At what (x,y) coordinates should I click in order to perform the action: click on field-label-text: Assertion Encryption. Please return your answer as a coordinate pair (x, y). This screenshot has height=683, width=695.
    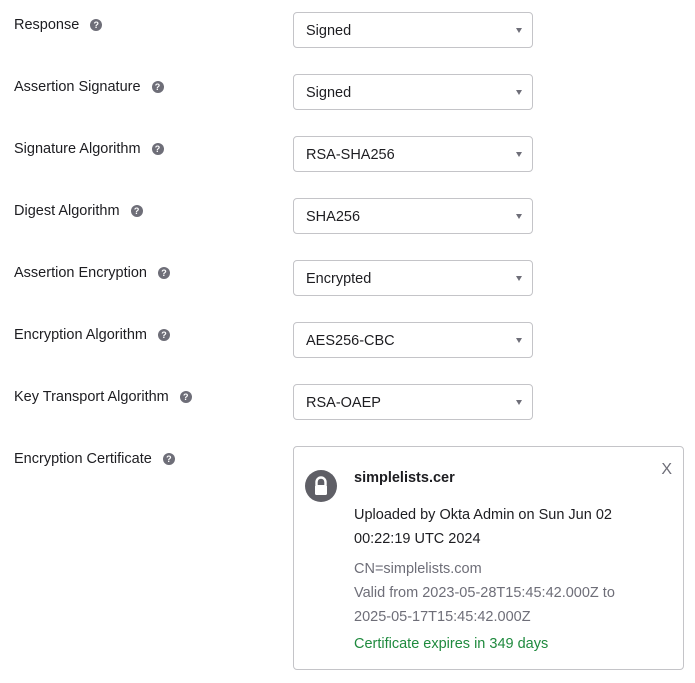
    Looking at the image, I should click on (80, 273).